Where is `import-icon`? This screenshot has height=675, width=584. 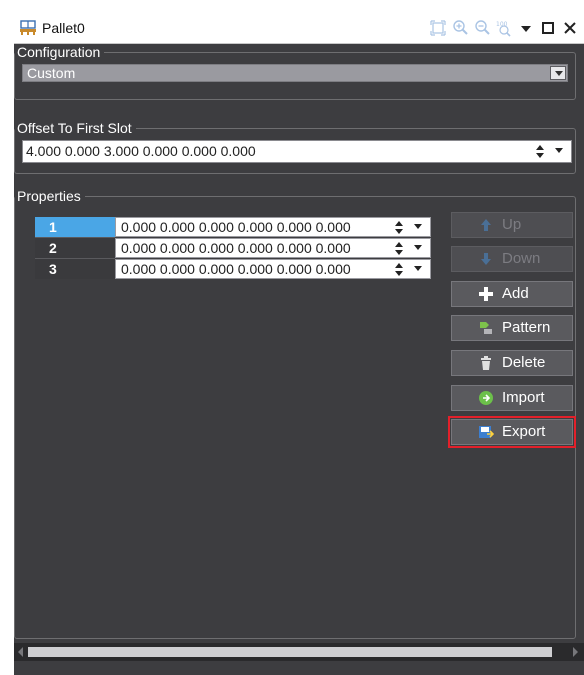
import-icon is located at coordinates (486, 398).